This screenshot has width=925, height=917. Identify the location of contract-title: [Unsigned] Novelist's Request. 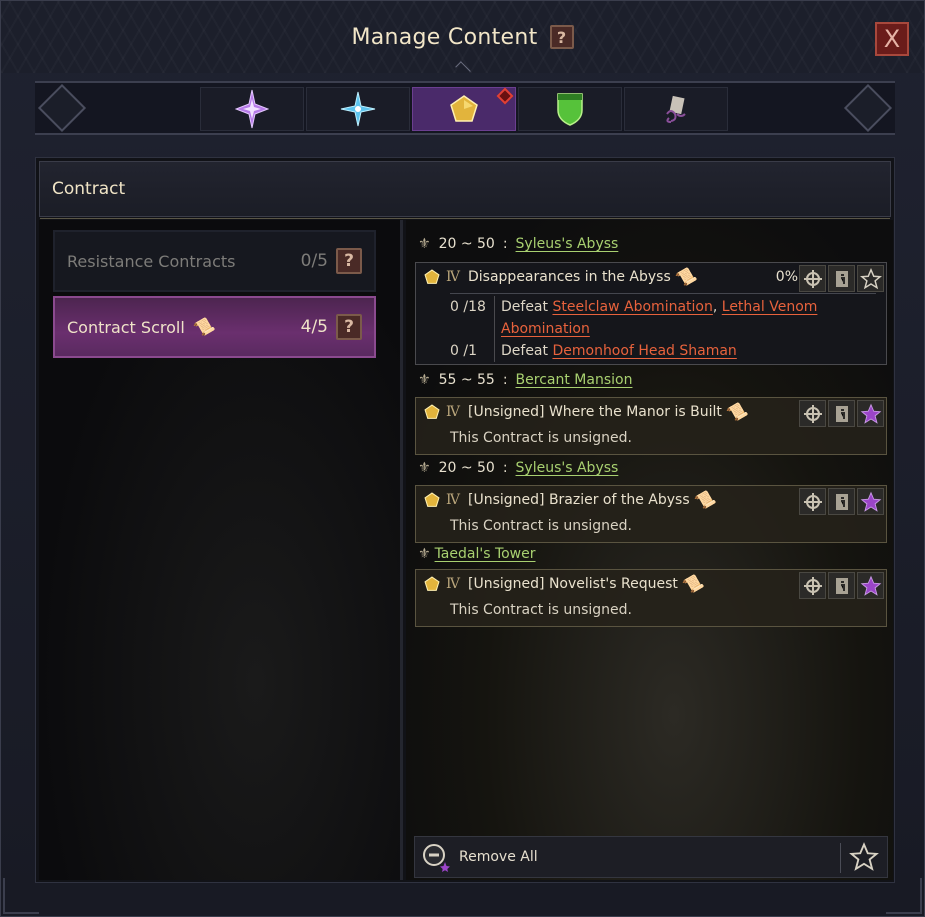
(573, 584).